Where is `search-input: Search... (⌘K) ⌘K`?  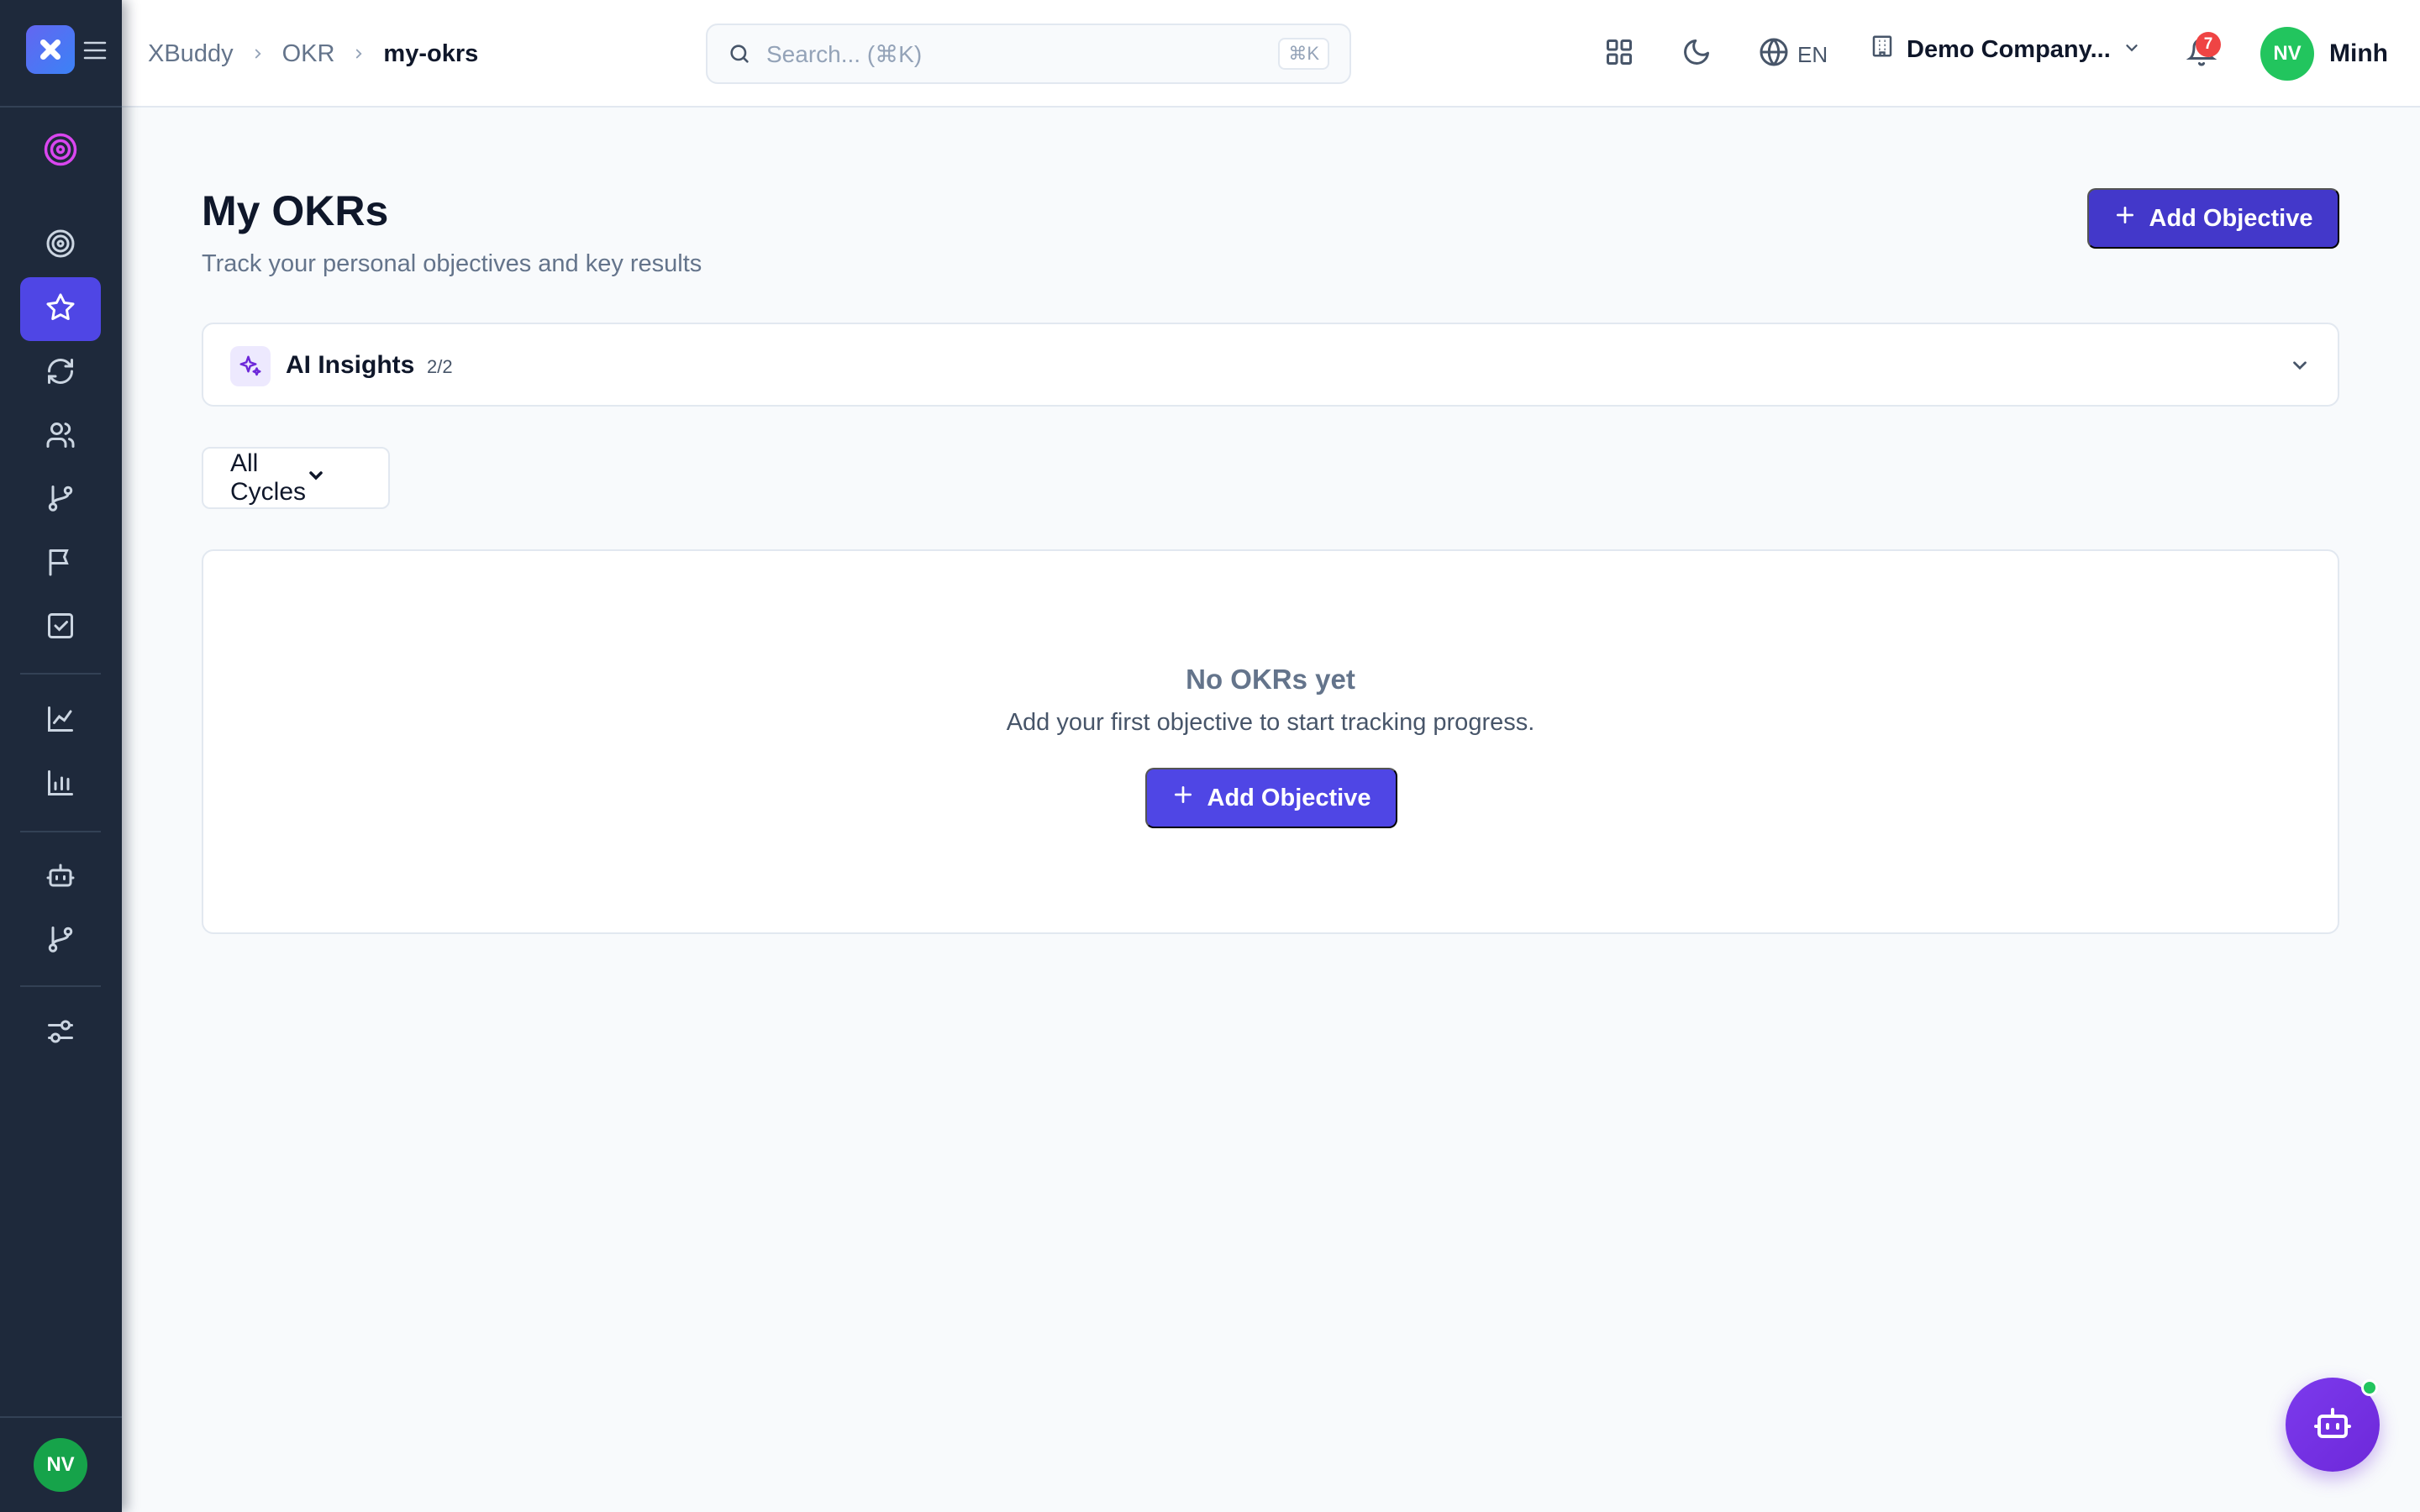 search-input: Search... (⌘K) ⌘K is located at coordinates (1028, 54).